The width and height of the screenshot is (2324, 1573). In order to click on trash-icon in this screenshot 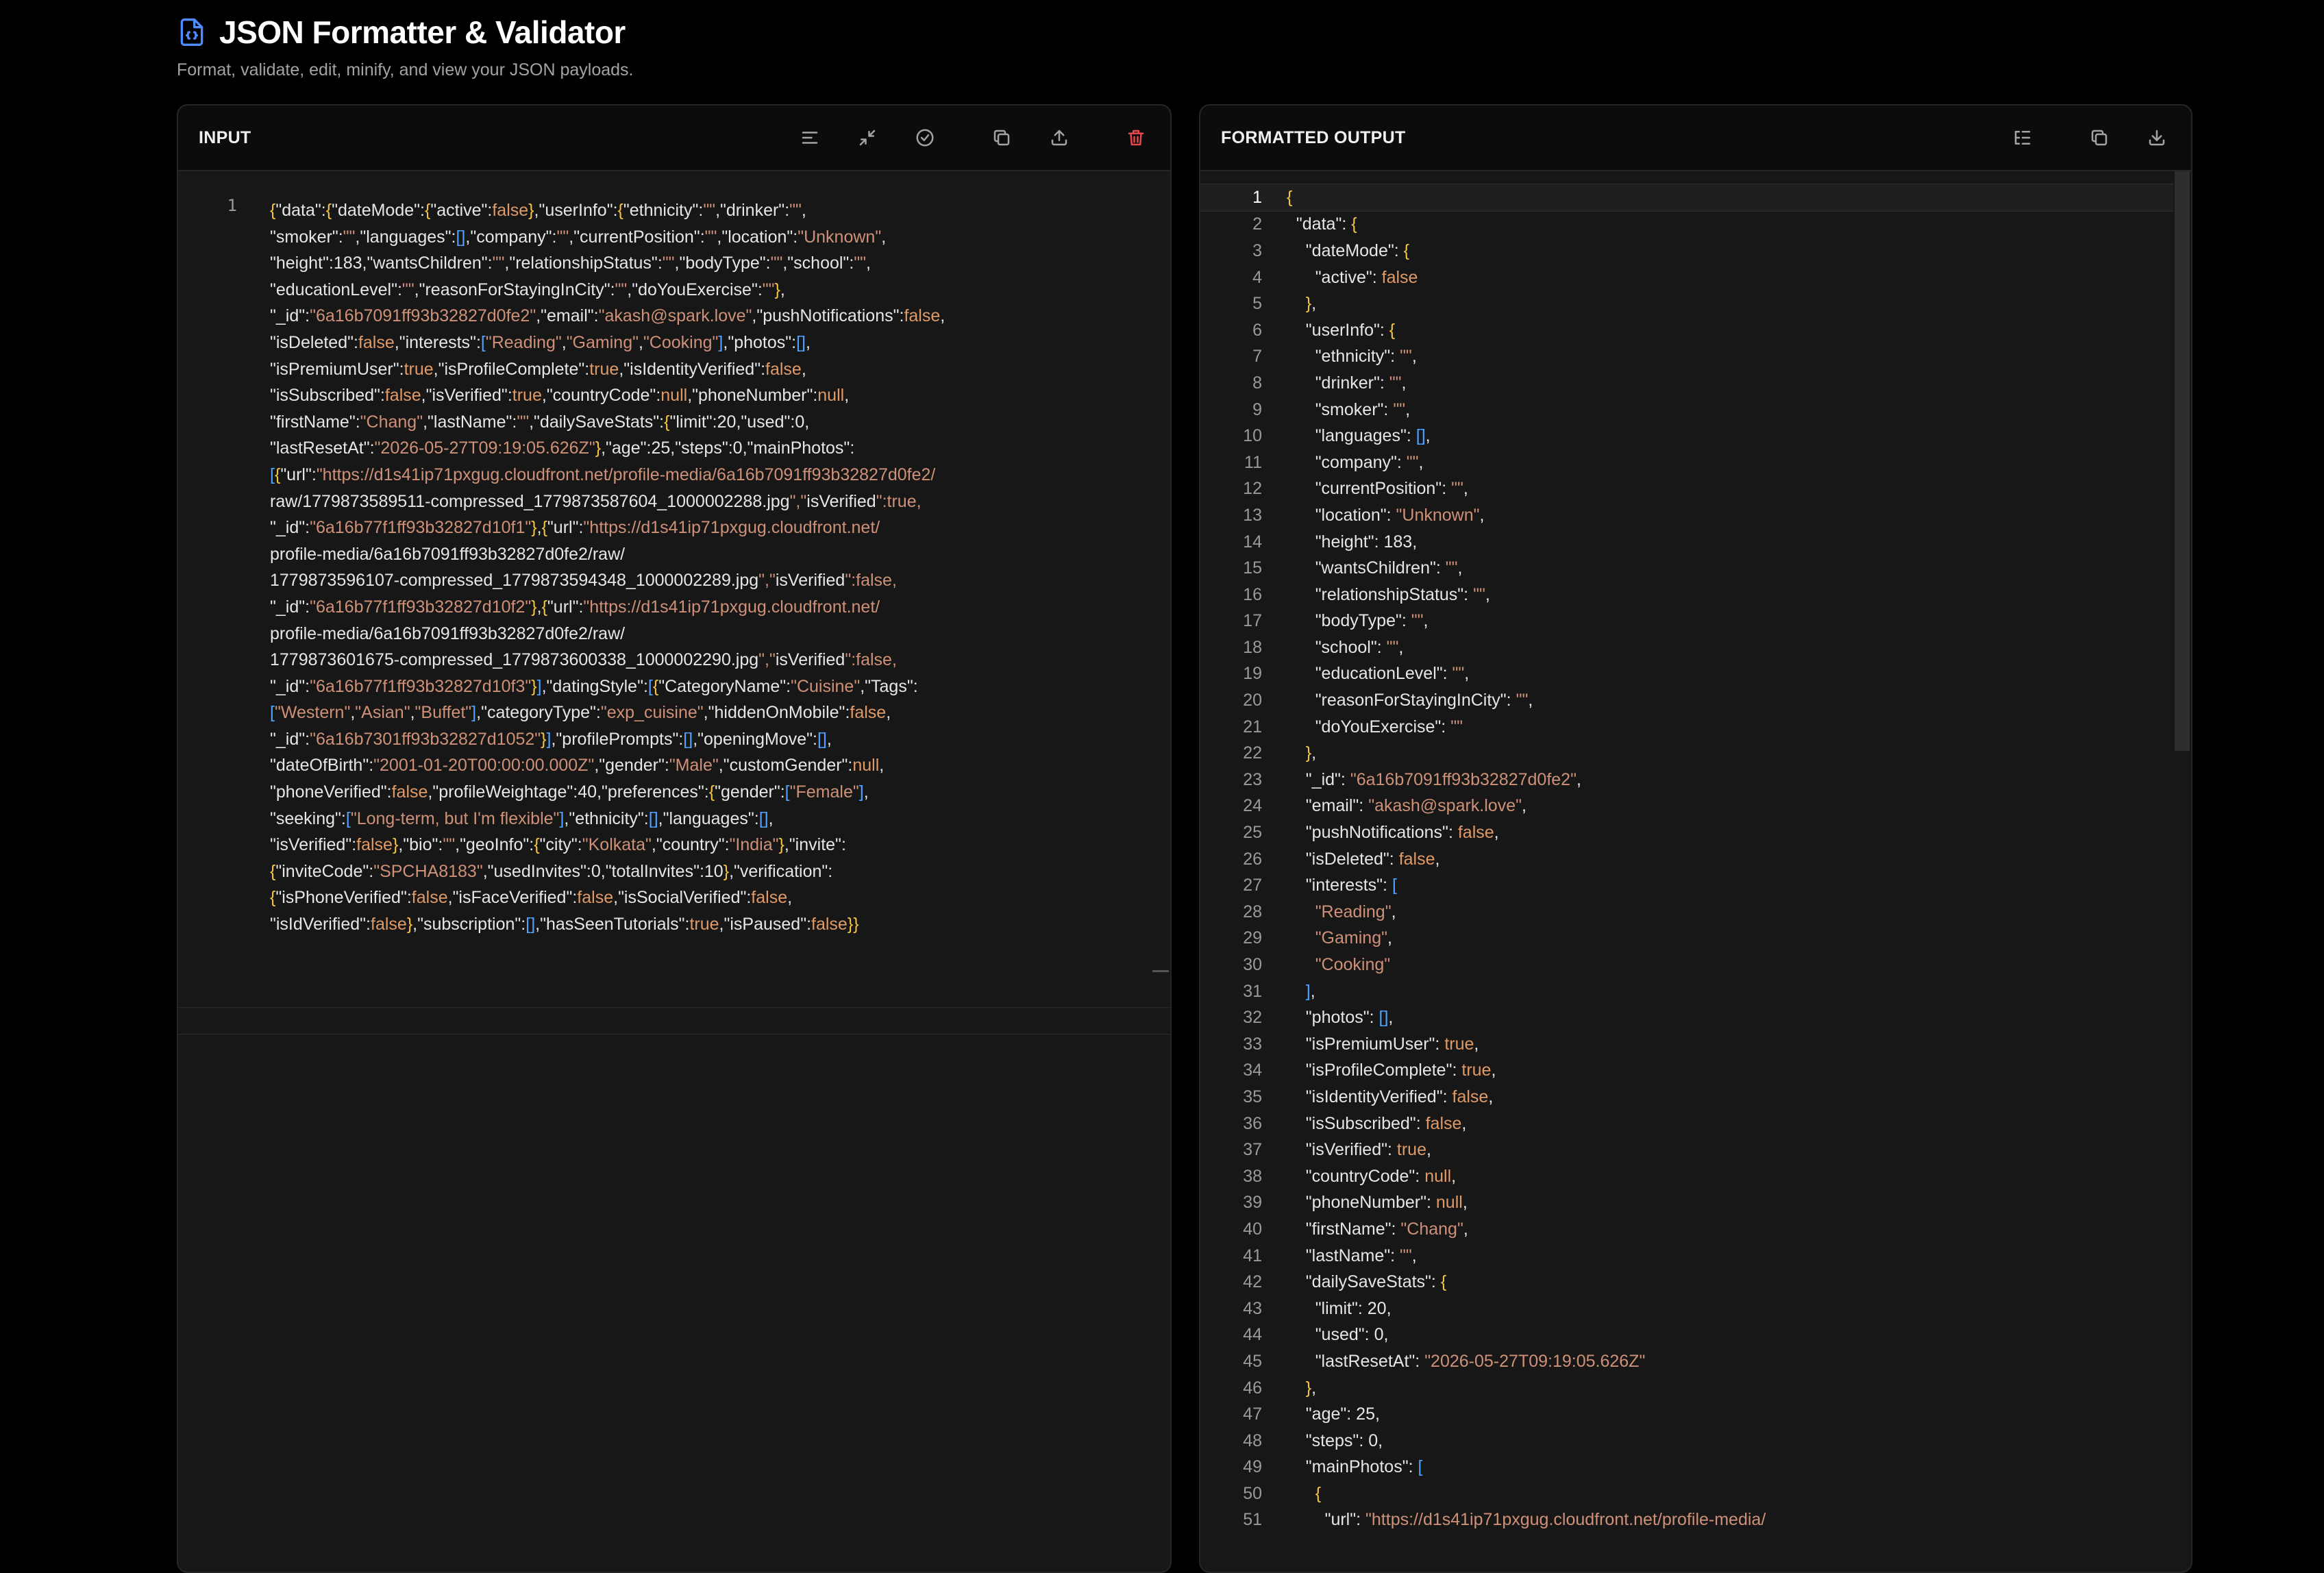, I will do `click(1136, 137)`.